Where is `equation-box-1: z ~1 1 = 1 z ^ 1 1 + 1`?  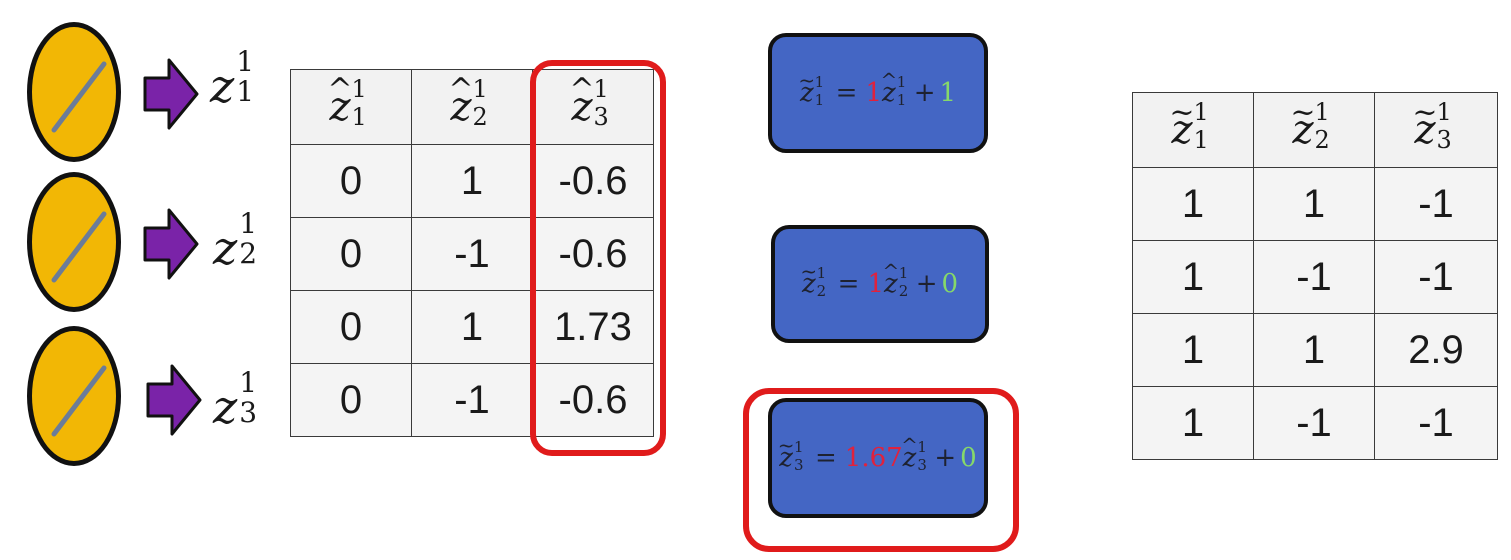 equation-box-1: z ~1 1 = 1 z ^ 1 1 + 1 is located at coordinates (878, 93).